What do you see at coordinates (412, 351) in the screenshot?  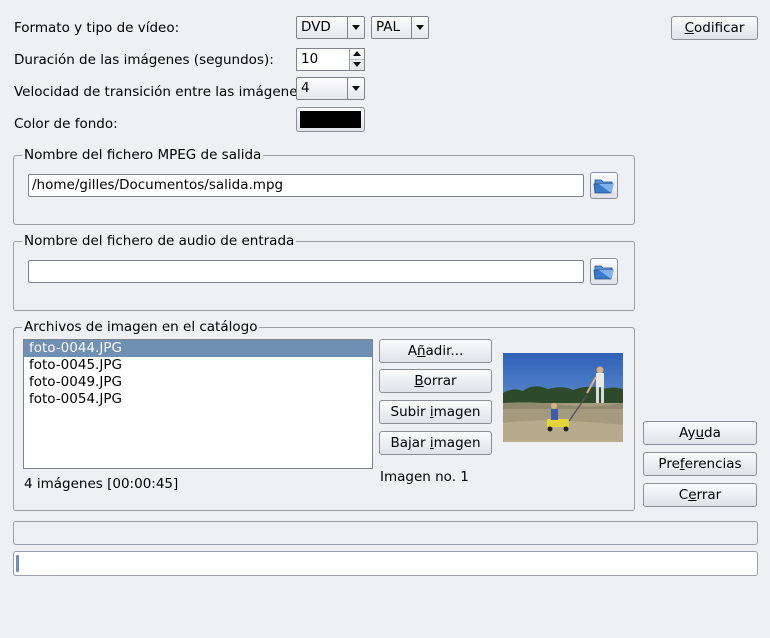 I see `btn-text: A` at bounding box center [412, 351].